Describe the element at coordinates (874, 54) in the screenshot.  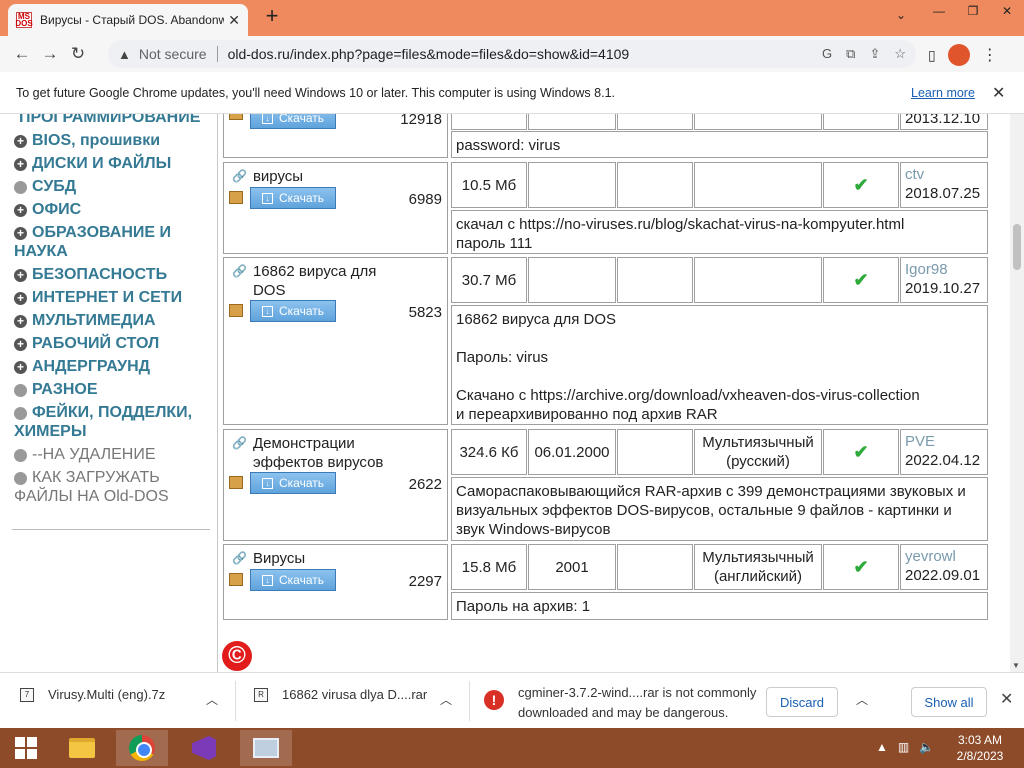
I see `share-icon: ⇪` at that location.